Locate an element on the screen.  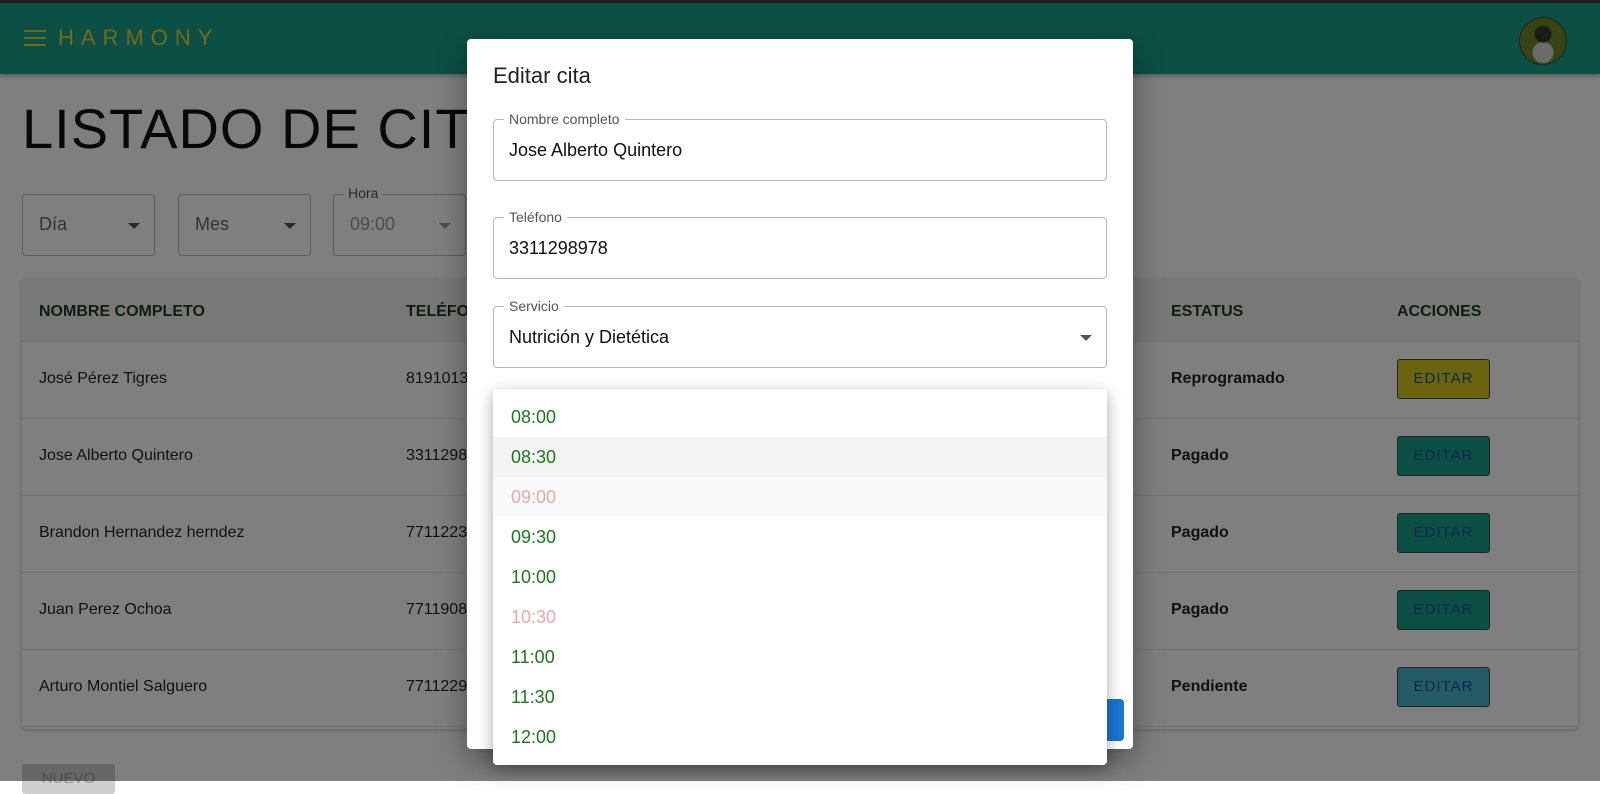
time-option: 08:00 is located at coordinates (800, 417).